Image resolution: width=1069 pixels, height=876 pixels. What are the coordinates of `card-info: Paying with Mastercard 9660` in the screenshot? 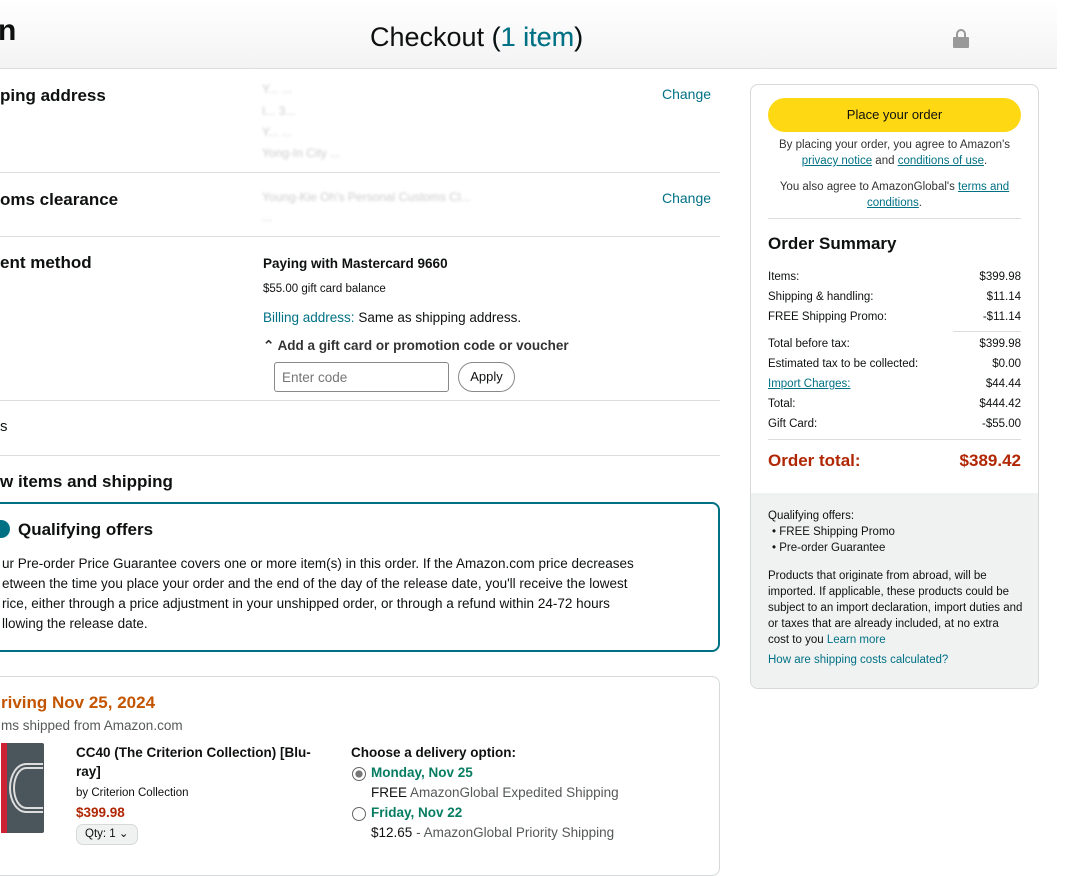 It's located at (355, 263).